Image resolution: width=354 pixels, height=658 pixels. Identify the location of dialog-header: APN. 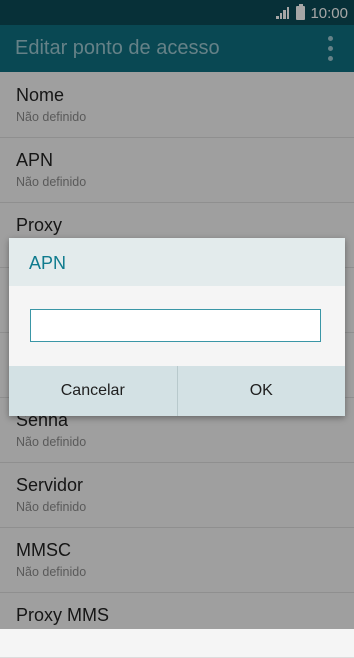
(177, 262).